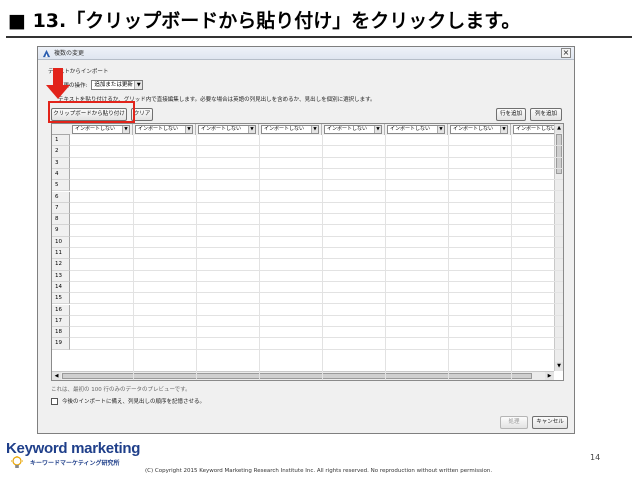 The image size is (638, 479). Describe the element at coordinates (61, 310) in the screenshot. I see `row-header: 16` at that location.